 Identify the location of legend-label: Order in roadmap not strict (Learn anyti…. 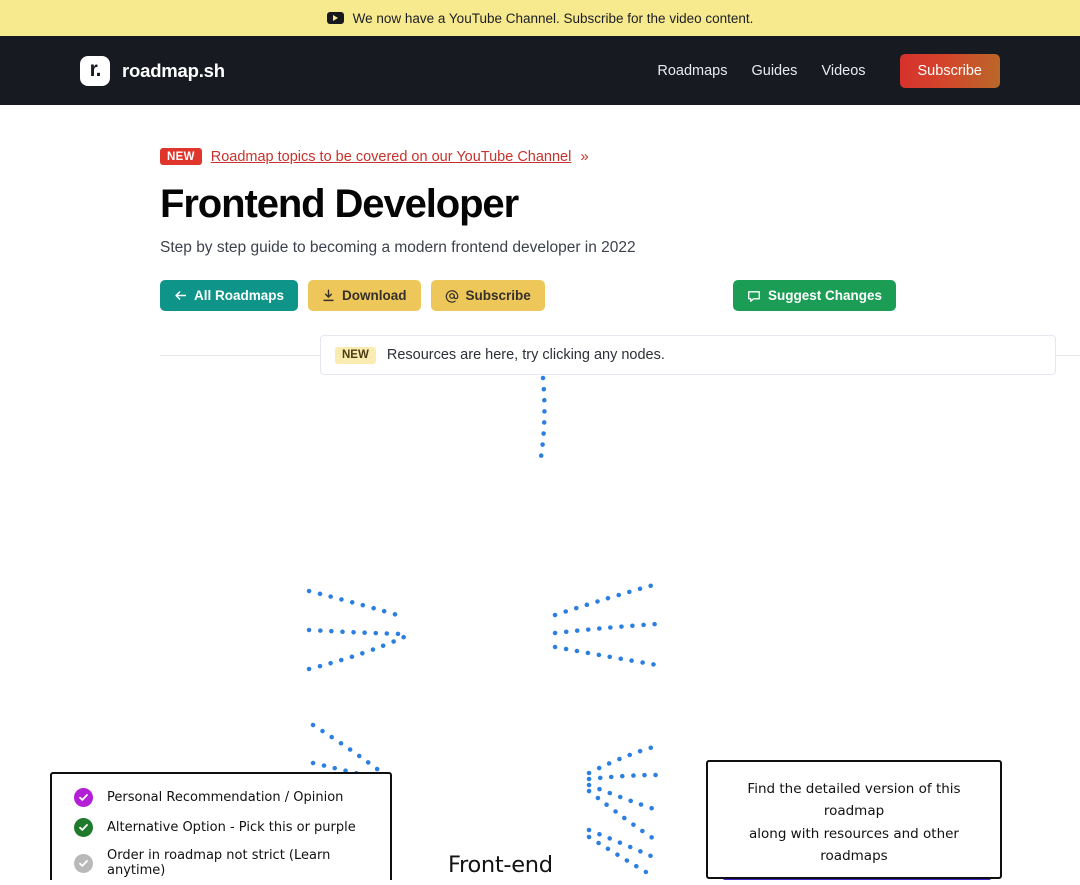
(219, 863).